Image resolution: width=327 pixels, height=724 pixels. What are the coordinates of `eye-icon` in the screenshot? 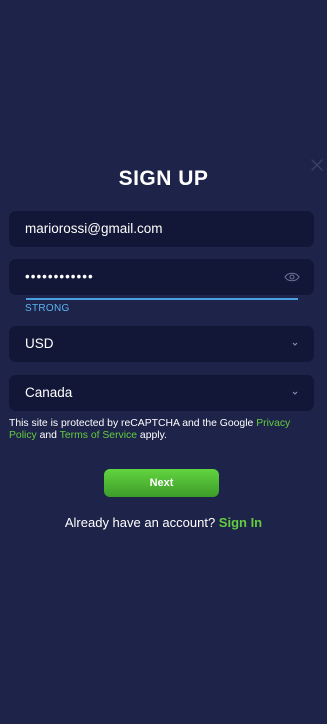 It's located at (292, 277).